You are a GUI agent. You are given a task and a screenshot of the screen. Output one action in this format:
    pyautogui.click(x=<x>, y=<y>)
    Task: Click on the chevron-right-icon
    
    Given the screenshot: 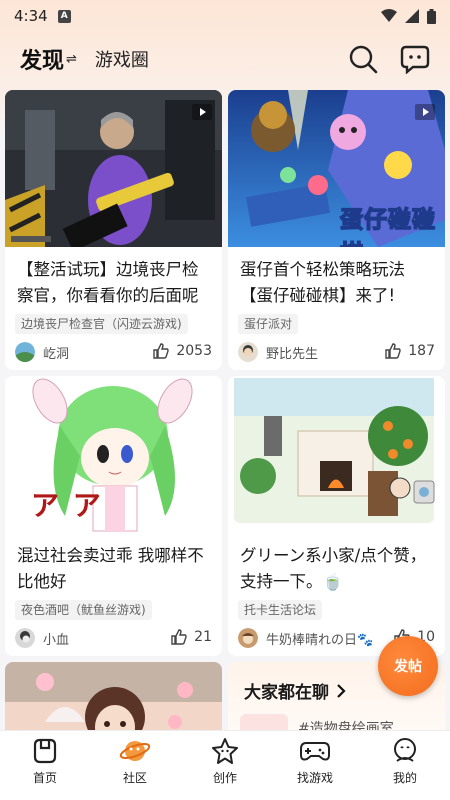 What is the action you would take?
    pyautogui.click(x=341, y=690)
    